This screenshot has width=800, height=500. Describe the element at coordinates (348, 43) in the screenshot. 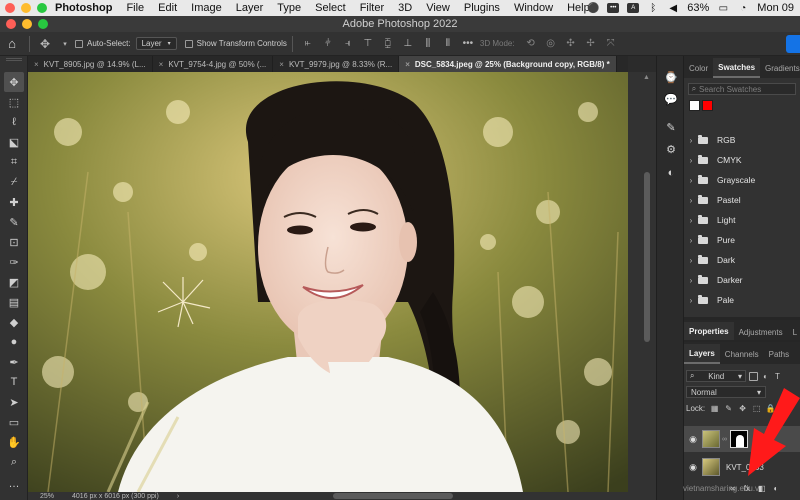

I see `align-right-edges-icon: ⫣` at that location.